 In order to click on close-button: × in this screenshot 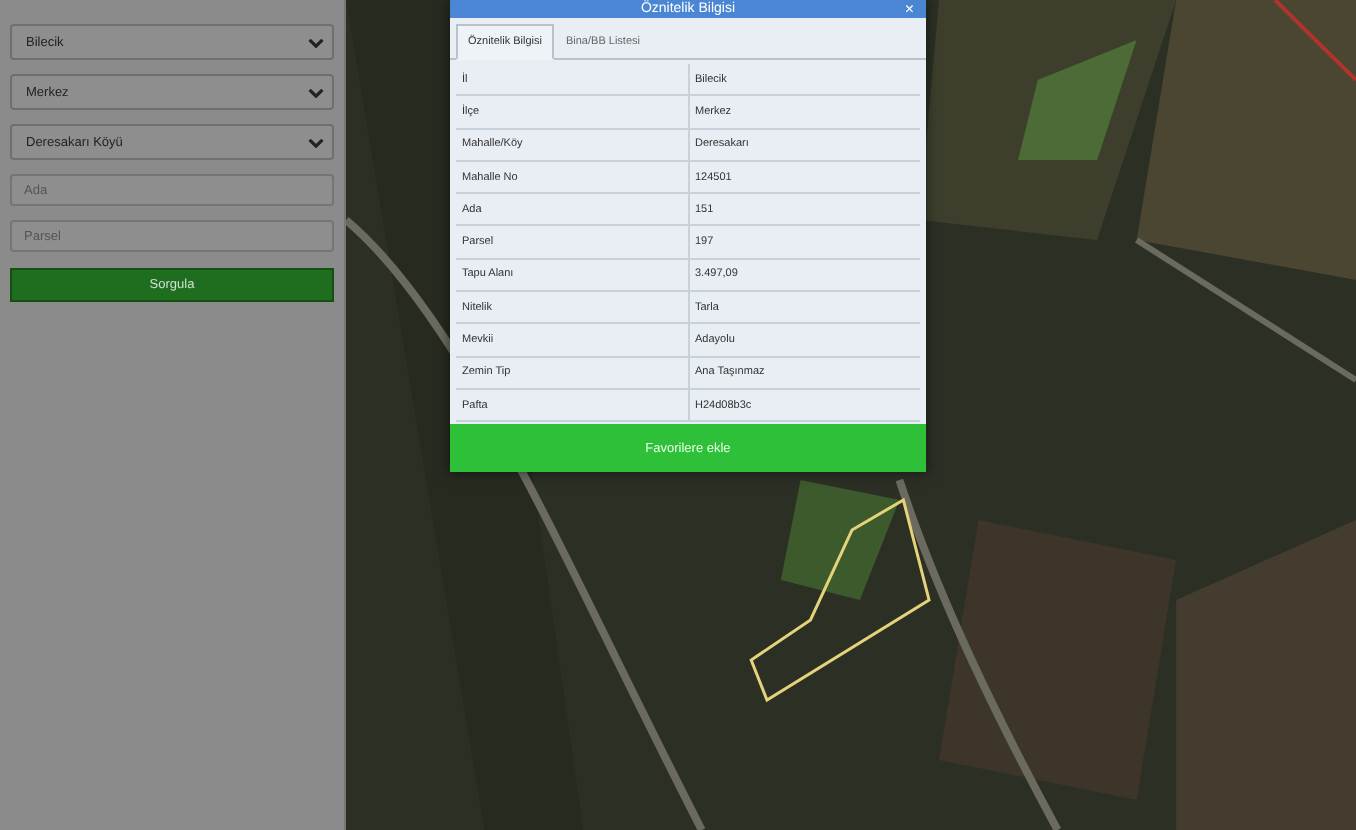, I will do `click(909, 9)`.